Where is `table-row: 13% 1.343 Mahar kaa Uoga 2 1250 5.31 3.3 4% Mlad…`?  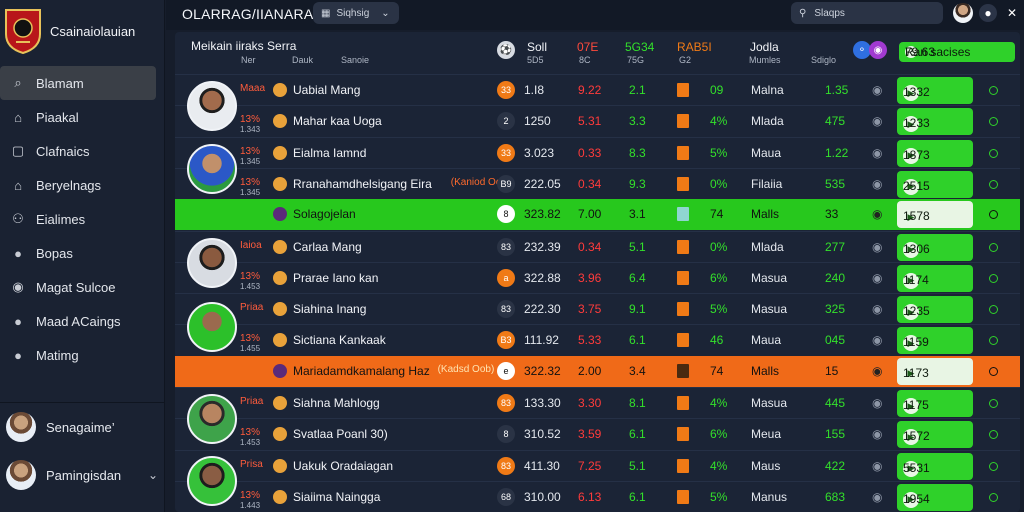 table-row: 13% 1.343 Mahar kaa Uoga 2 1250 5.31 3.3 4% Mlad… is located at coordinates (597, 120).